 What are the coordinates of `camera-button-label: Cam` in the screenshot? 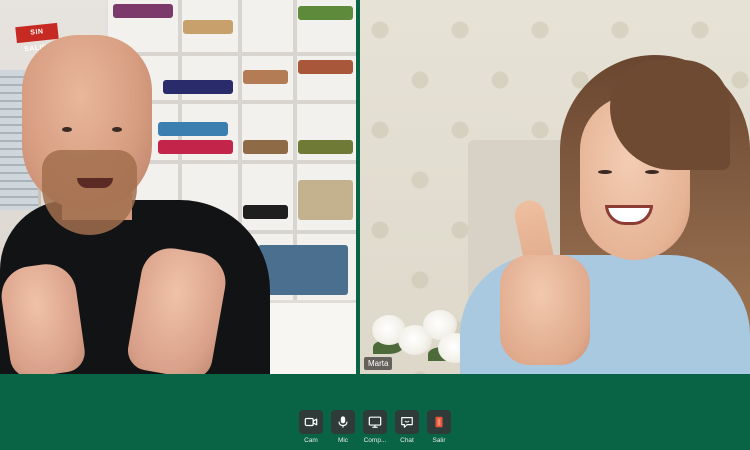 It's located at (311, 440).